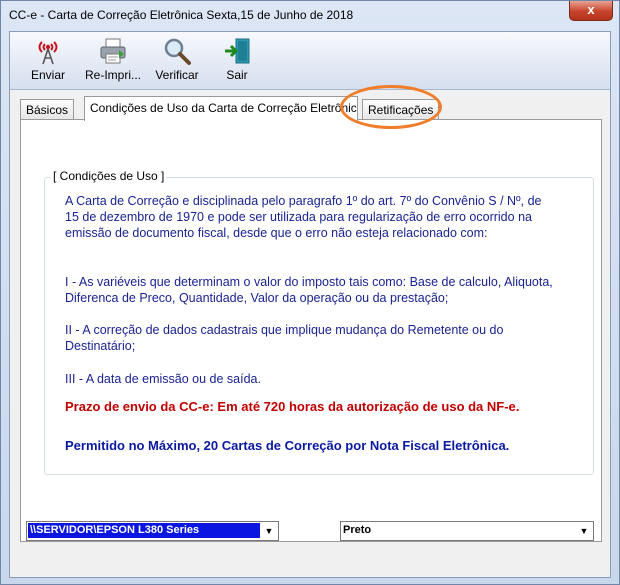  I want to click on enviar-button: Enviar, so click(48, 61).